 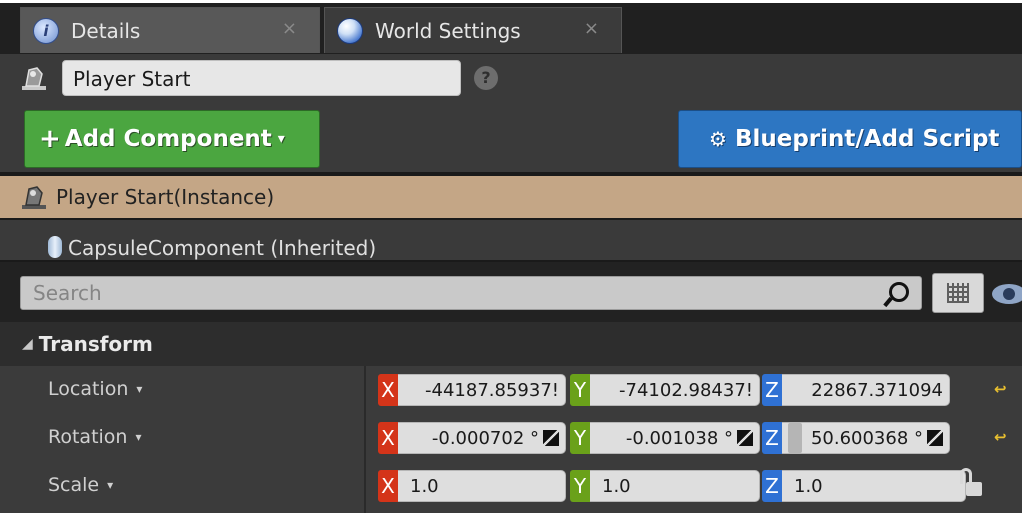 I want to click on rotation-y: Y -0.001038 °, so click(x=665, y=438).